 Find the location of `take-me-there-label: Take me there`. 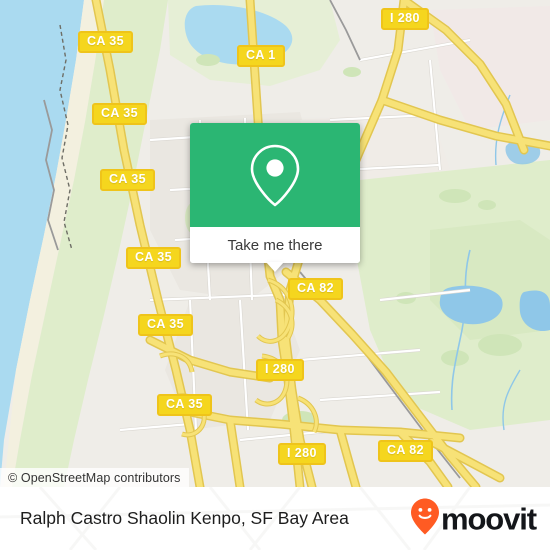

take-me-there-label: Take me there is located at coordinates (275, 245).